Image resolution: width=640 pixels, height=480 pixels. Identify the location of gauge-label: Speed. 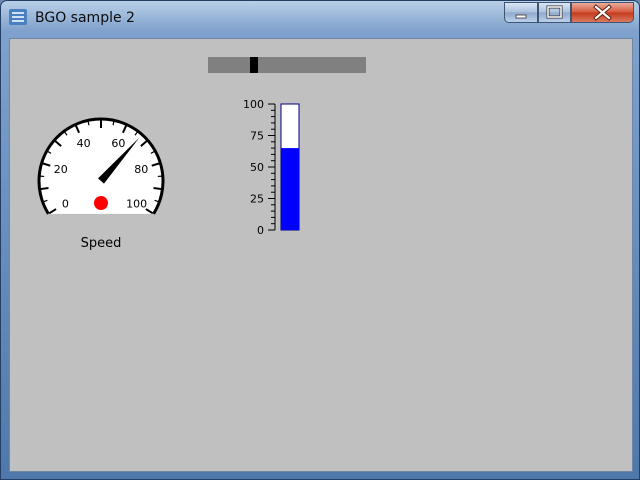
(101, 243).